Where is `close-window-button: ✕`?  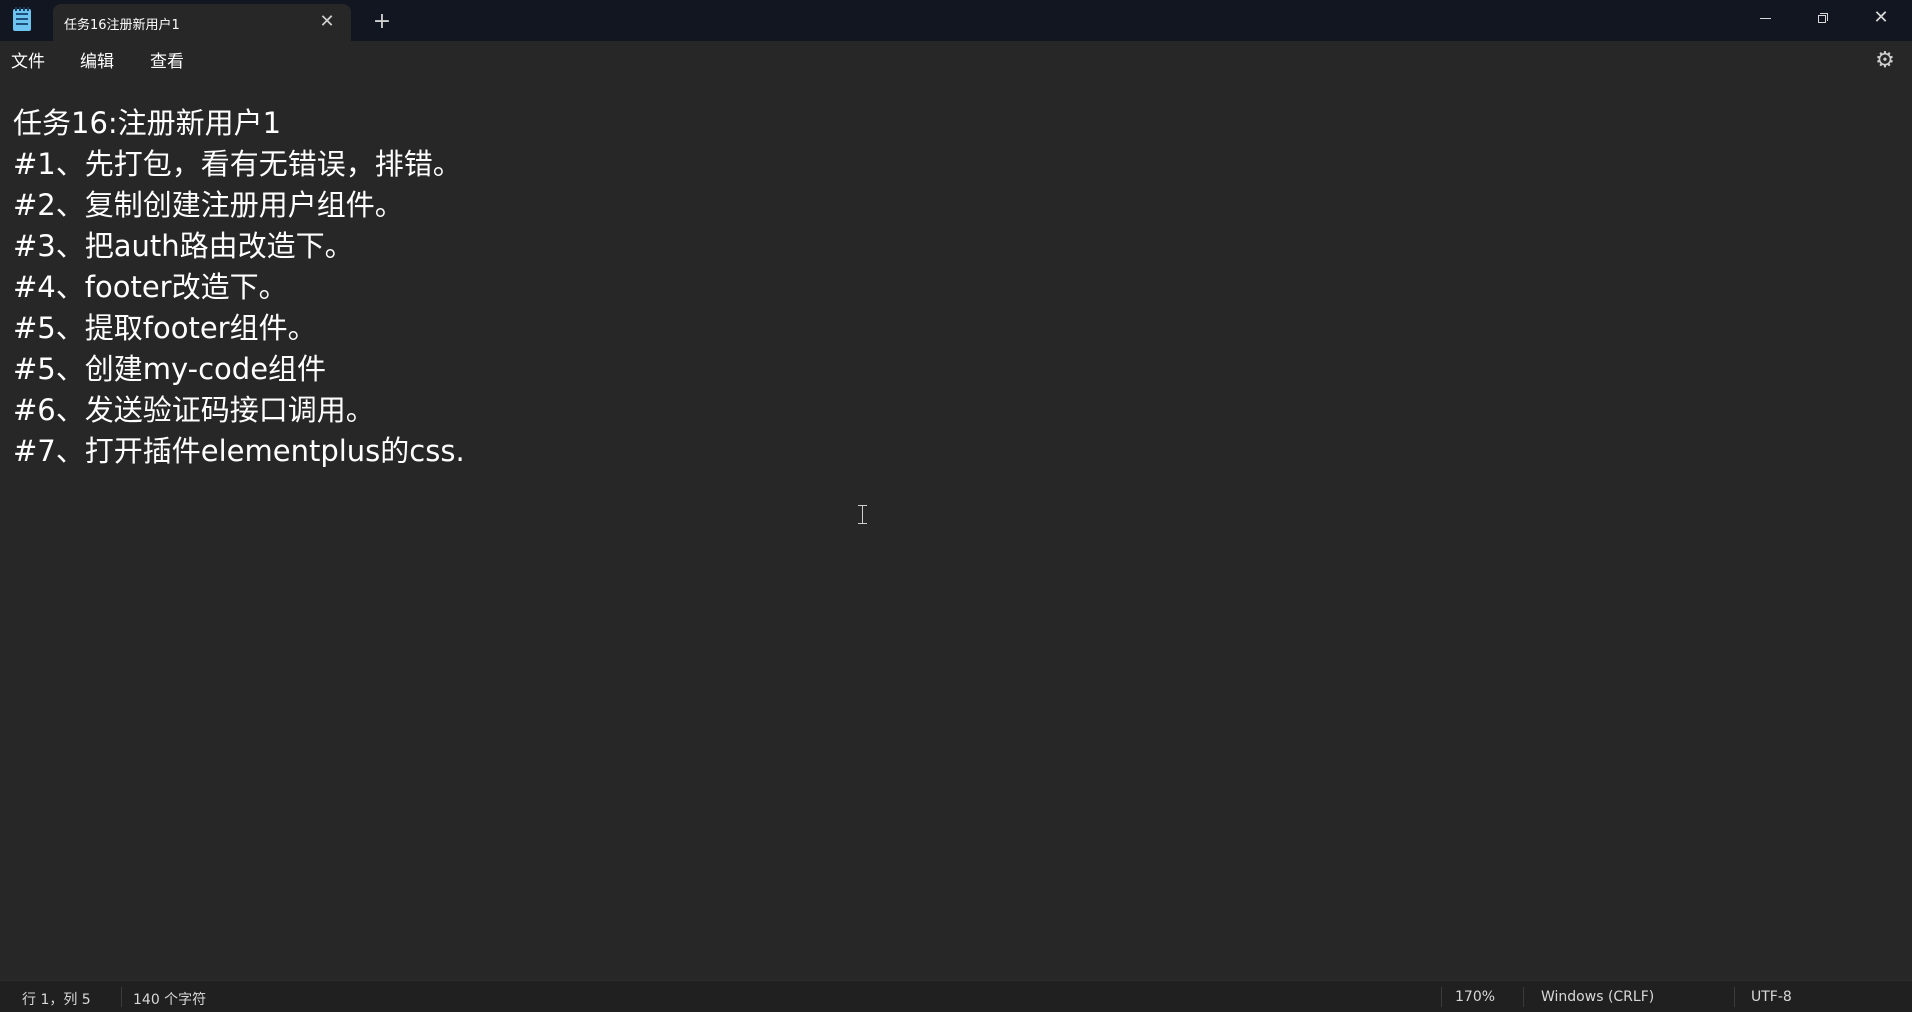 close-window-button: ✕ is located at coordinates (1881, 18).